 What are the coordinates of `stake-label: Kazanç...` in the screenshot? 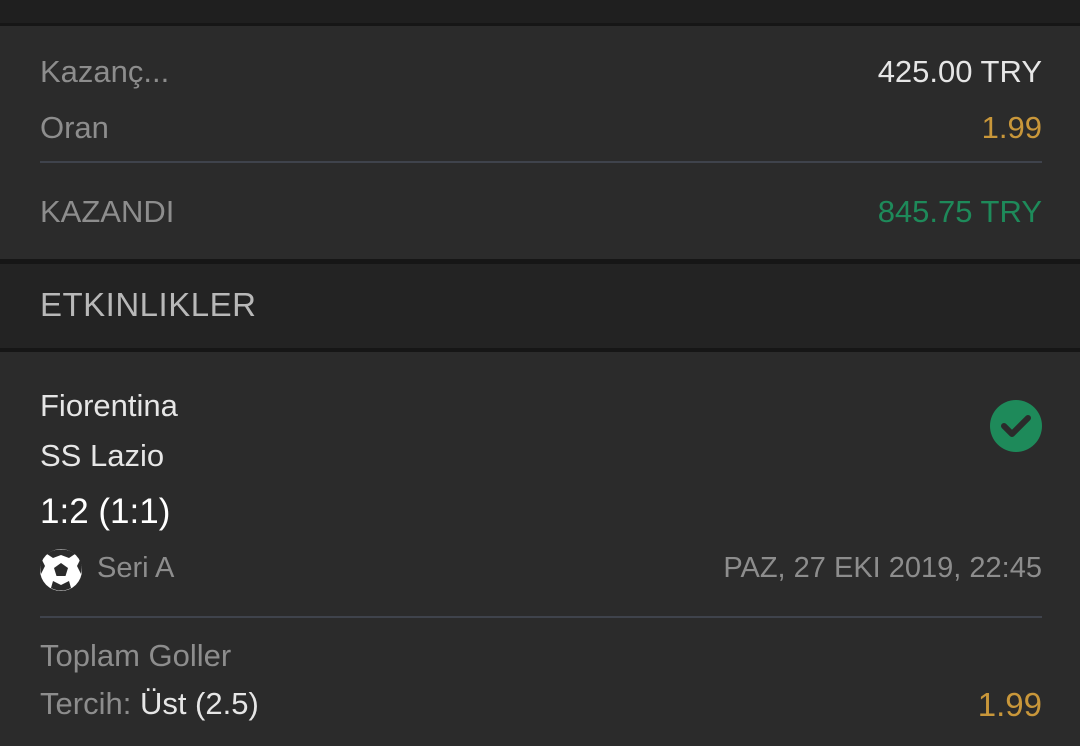 It's located at (105, 71).